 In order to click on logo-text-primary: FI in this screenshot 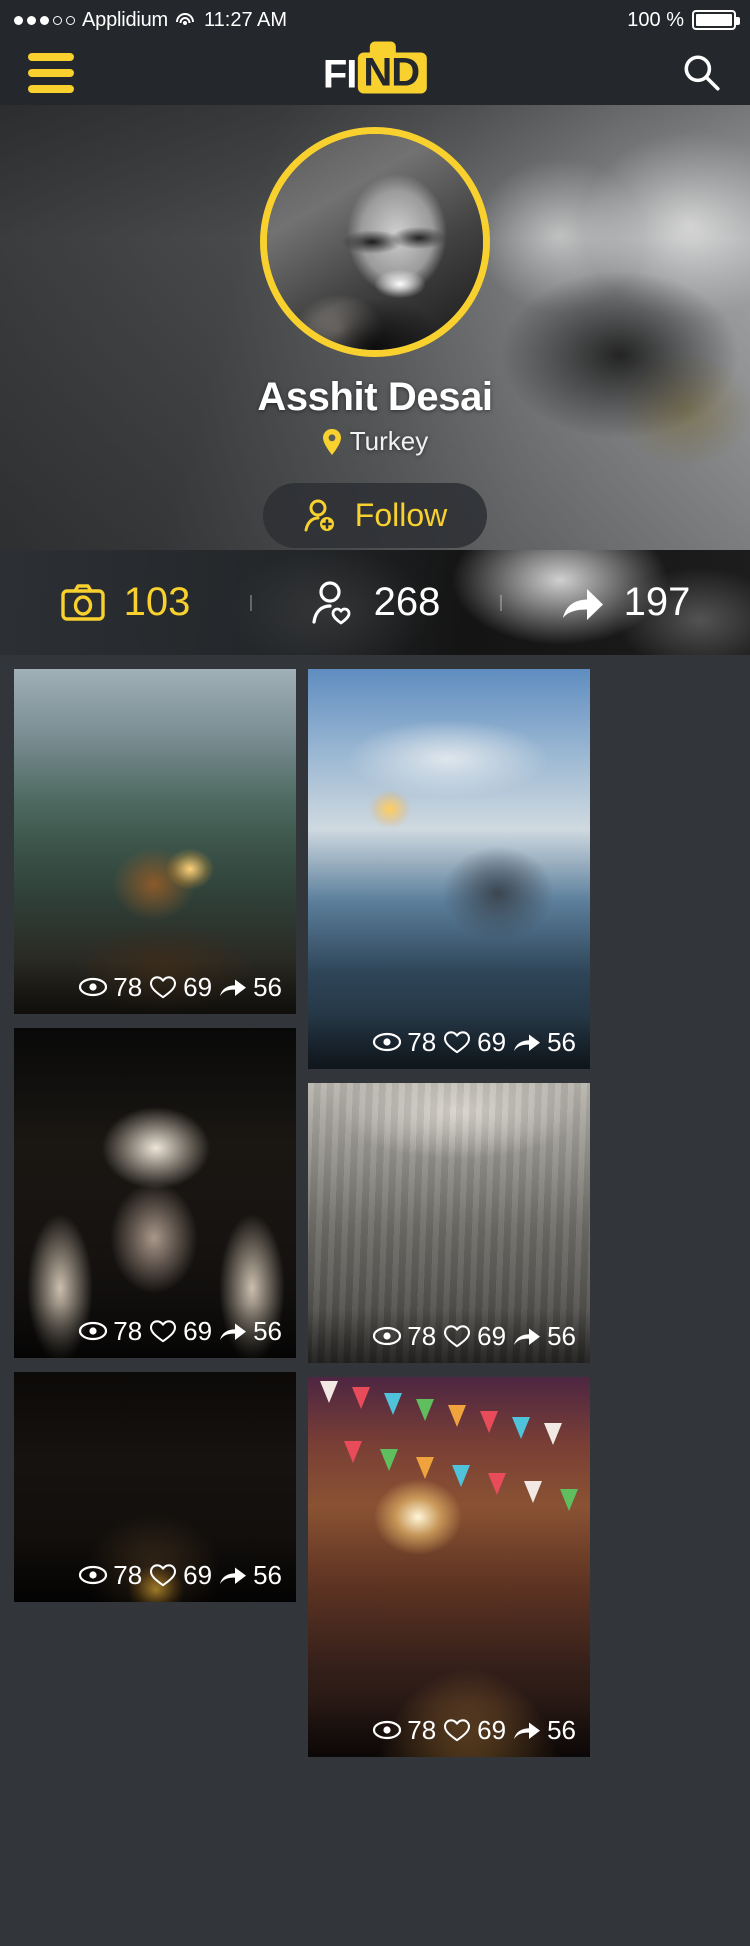, I will do `click(340, 74)`.